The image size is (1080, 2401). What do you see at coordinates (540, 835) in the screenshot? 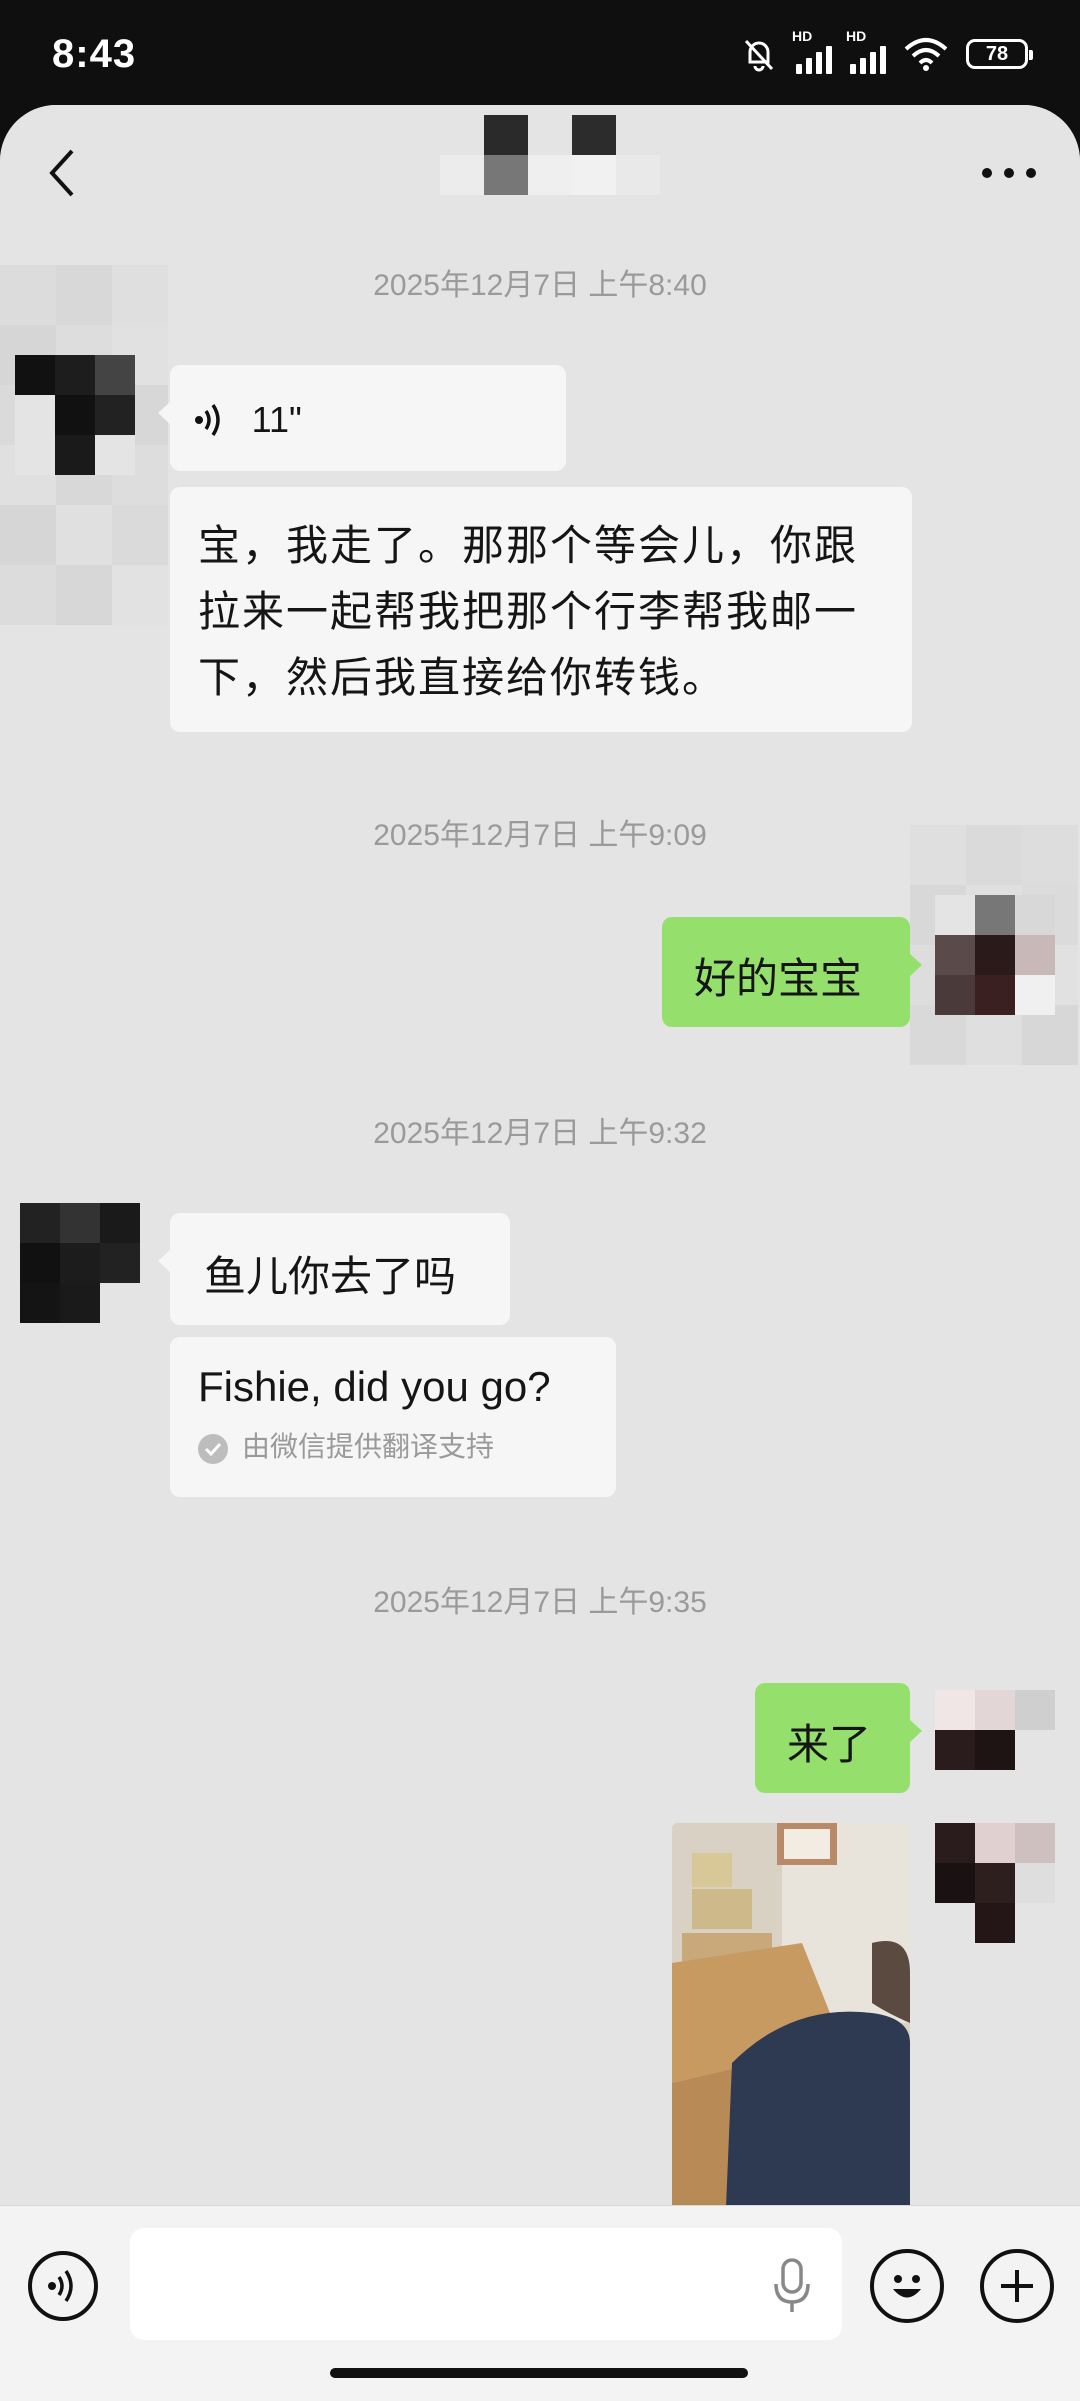
I see `timestamp: 2025年12月7日 上午9:09` at bounding box center [540, 835].